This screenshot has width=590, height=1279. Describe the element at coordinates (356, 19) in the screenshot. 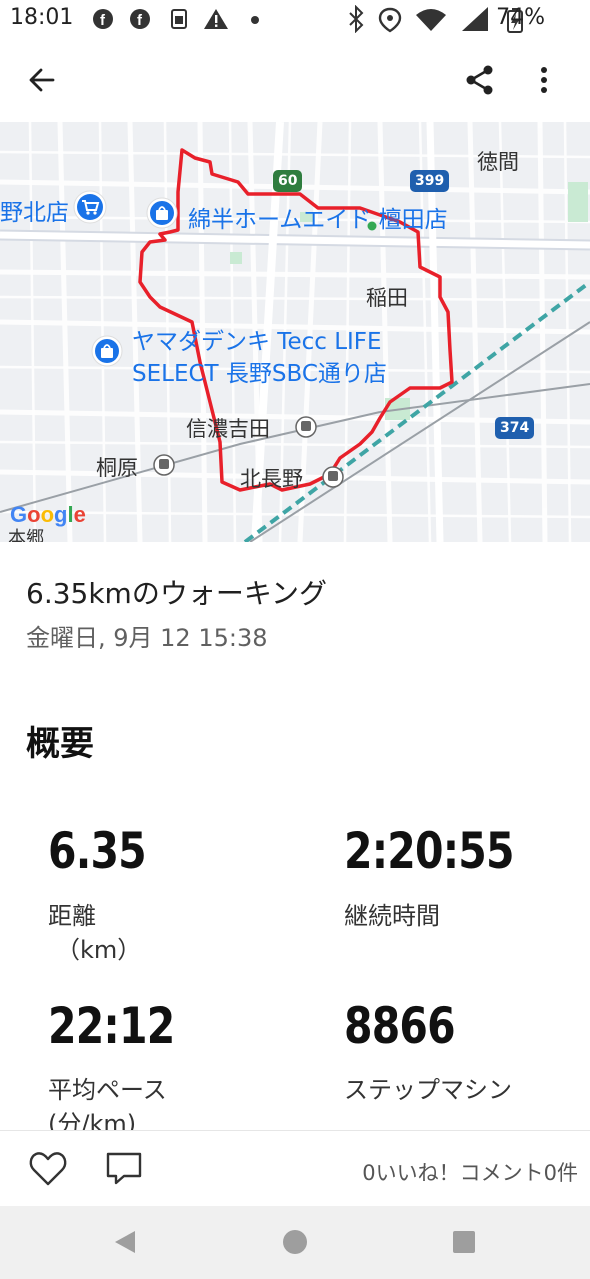

I see `bluetooth-icon` at that location.